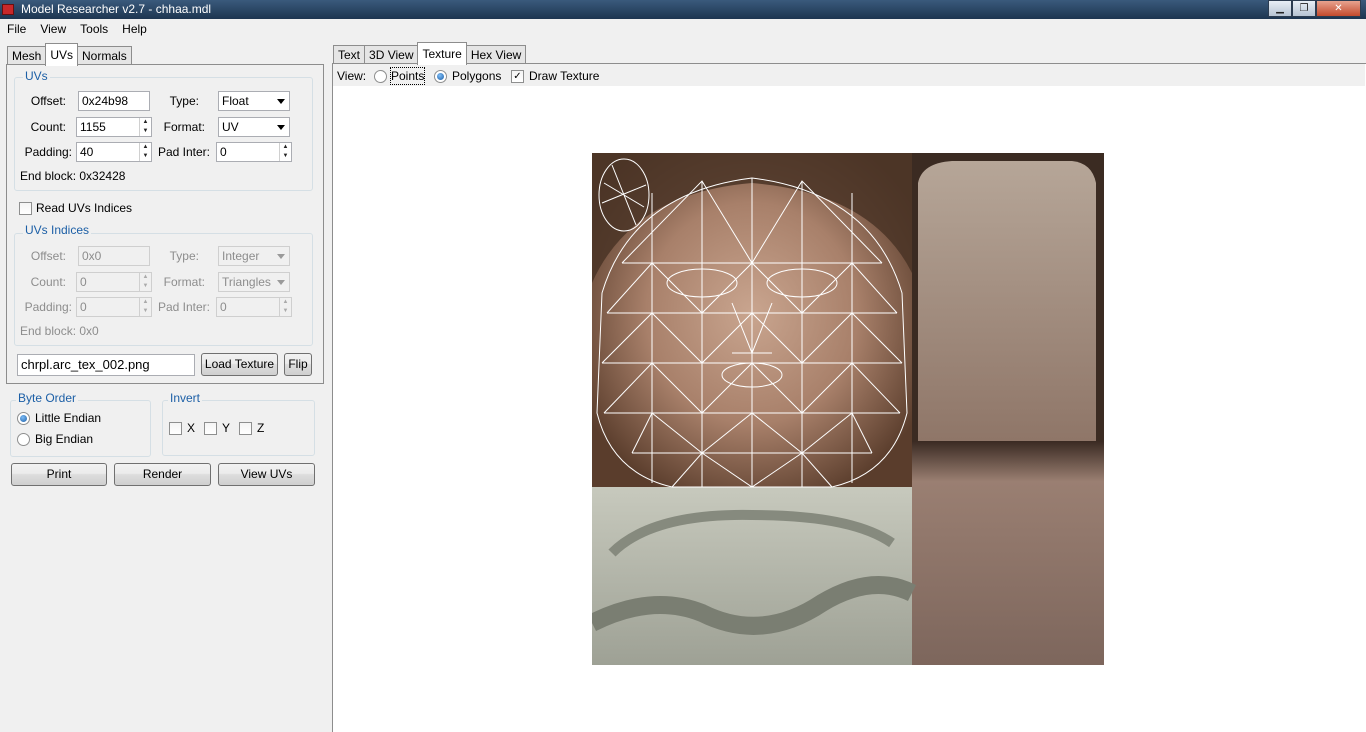  Describe the element at coordinates (48, 101) in the screenshot. I see `offset-label: Offset:` at that location.